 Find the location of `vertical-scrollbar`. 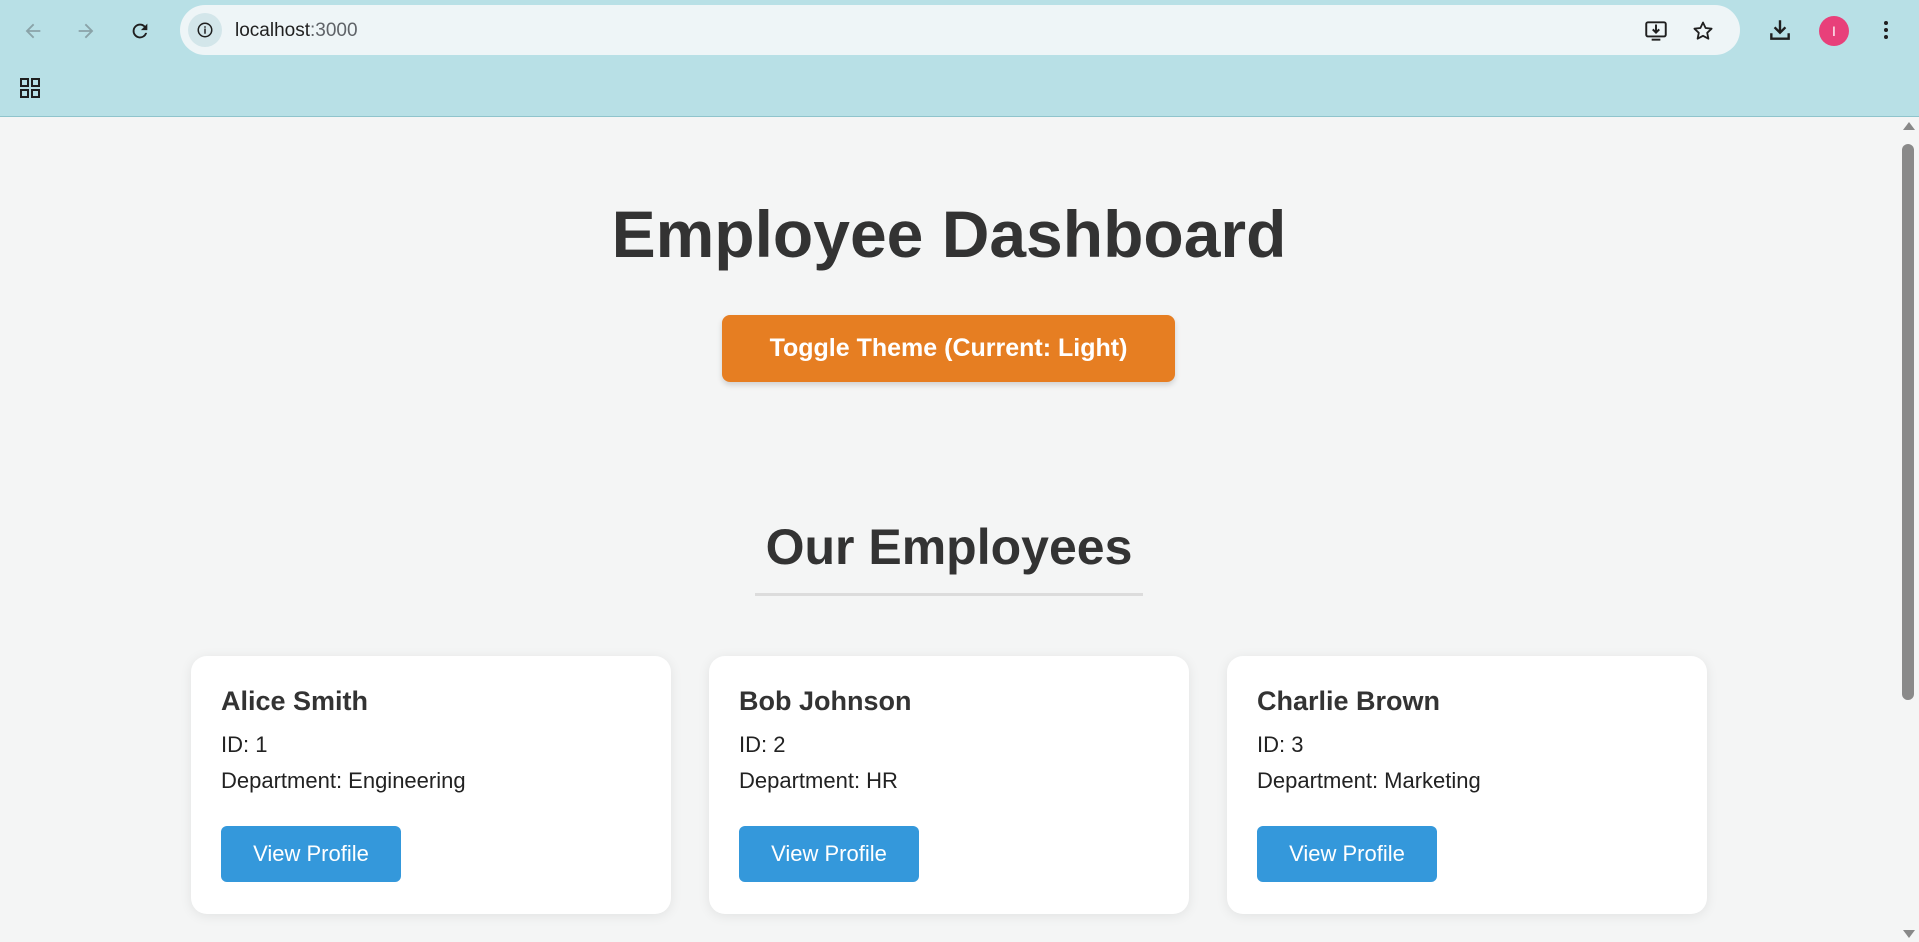

vertical-scrollbar is located at coordinates (1908, 530).